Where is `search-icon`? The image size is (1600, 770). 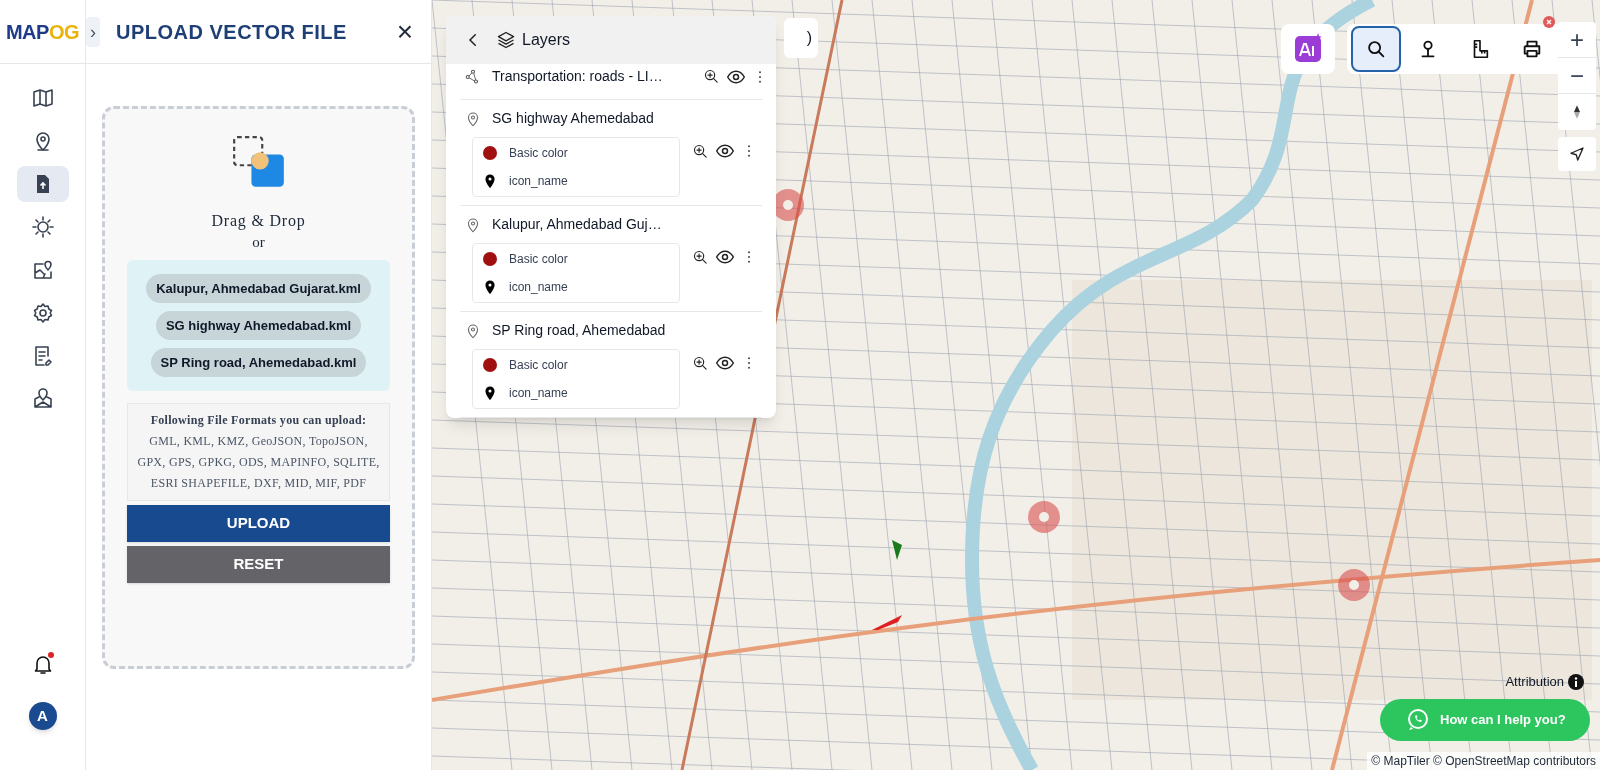 search-icon is located at coordinates (1376, 49).